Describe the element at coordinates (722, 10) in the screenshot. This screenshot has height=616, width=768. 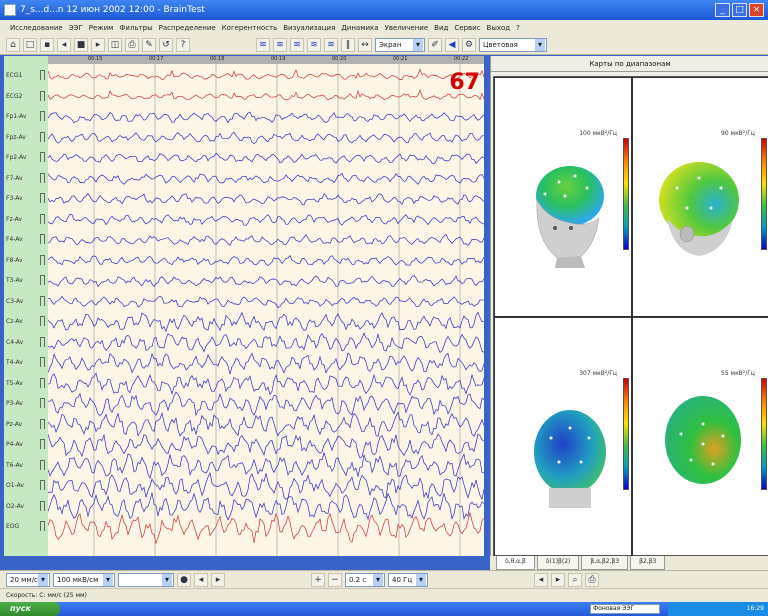
I see `minimize-button: _` at that location.